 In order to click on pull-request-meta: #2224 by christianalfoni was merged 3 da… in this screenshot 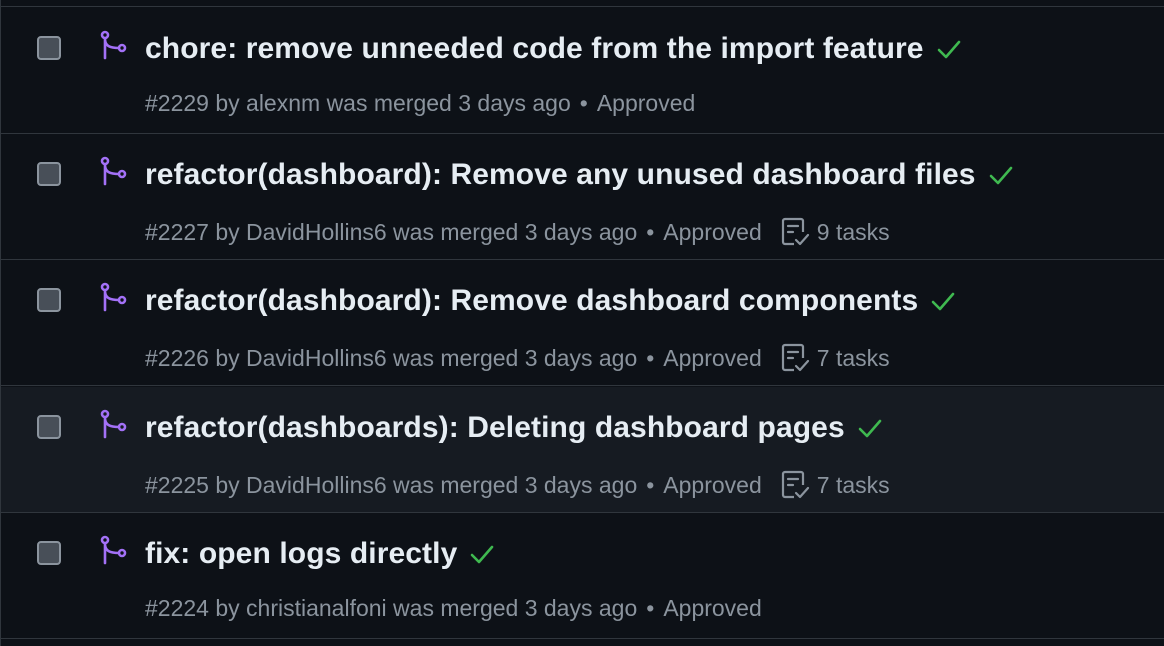, I will do `click(391, 608)`.